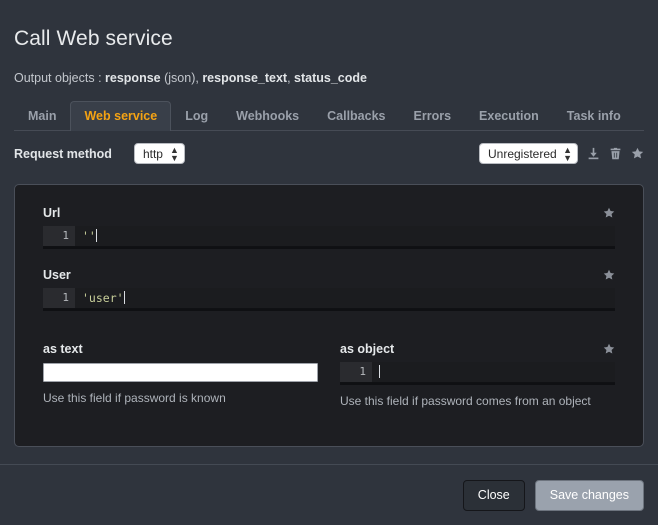  I want to click on url-code-editor: 1 '', so click(329, 236).